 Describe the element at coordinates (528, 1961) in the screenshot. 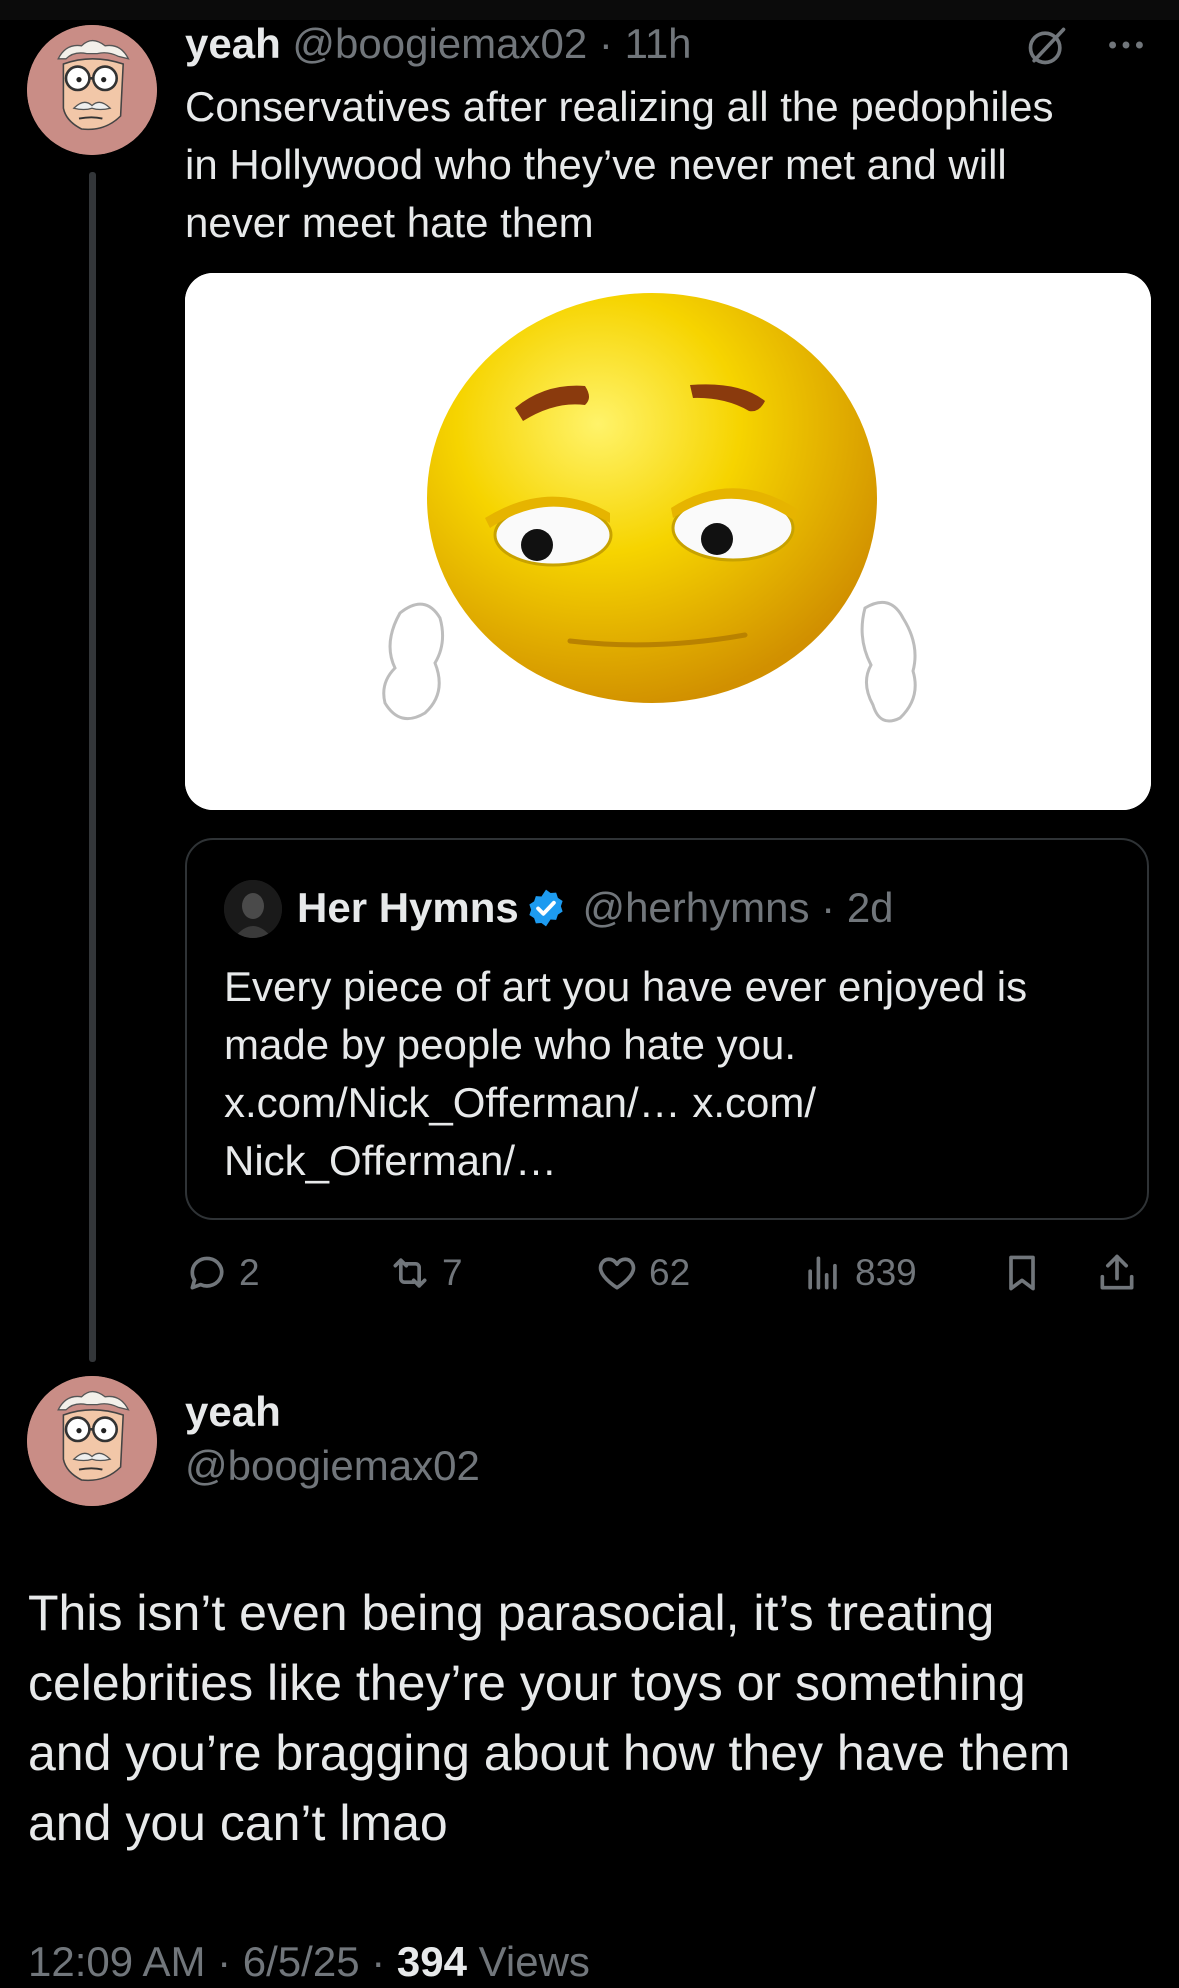

I see `views-label: Views` at that location.